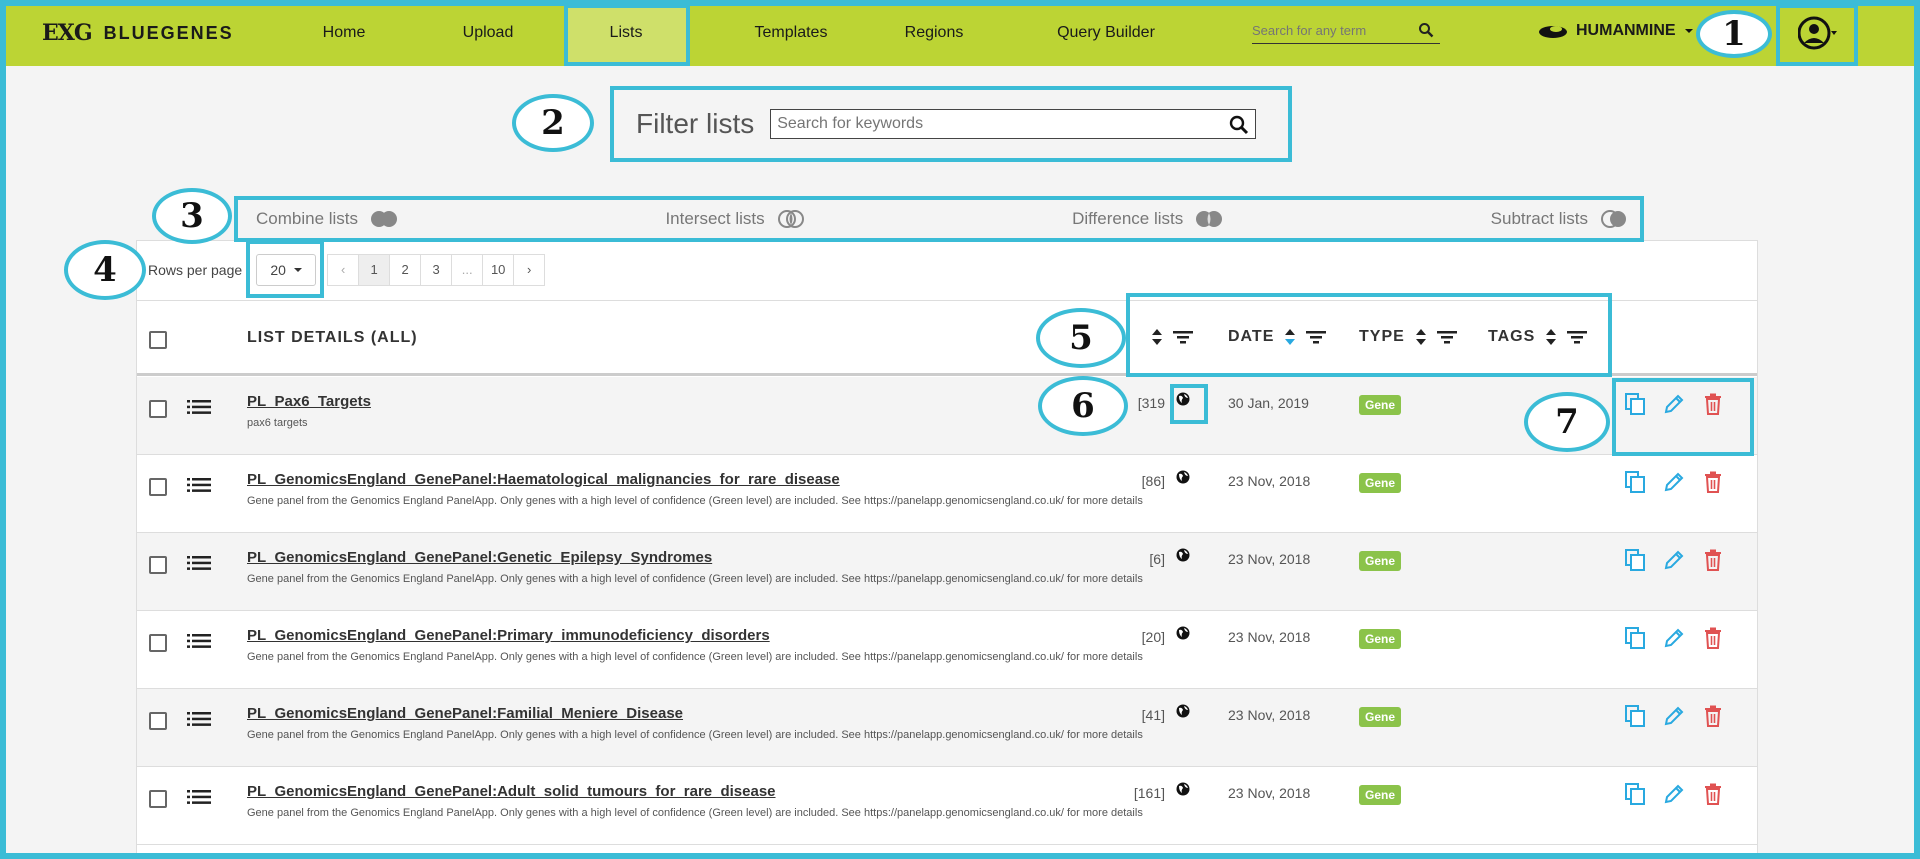 This screenshot has width=1920, height=859. I want to click on nav-regions: Regions, so click(934, 33).